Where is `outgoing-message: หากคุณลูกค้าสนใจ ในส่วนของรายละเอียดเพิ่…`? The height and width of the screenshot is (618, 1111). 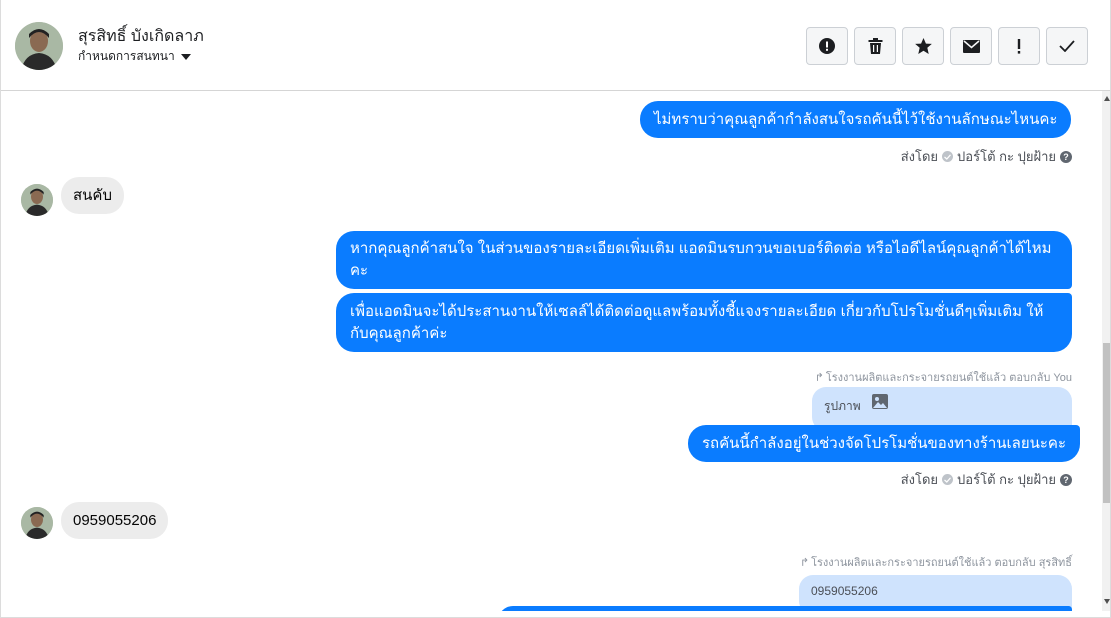 outgoing-message: หากคุณลูกค้าสนใจ ในส่วนของรายละเอียดเพิ่… is located at coordinates (704, 260).